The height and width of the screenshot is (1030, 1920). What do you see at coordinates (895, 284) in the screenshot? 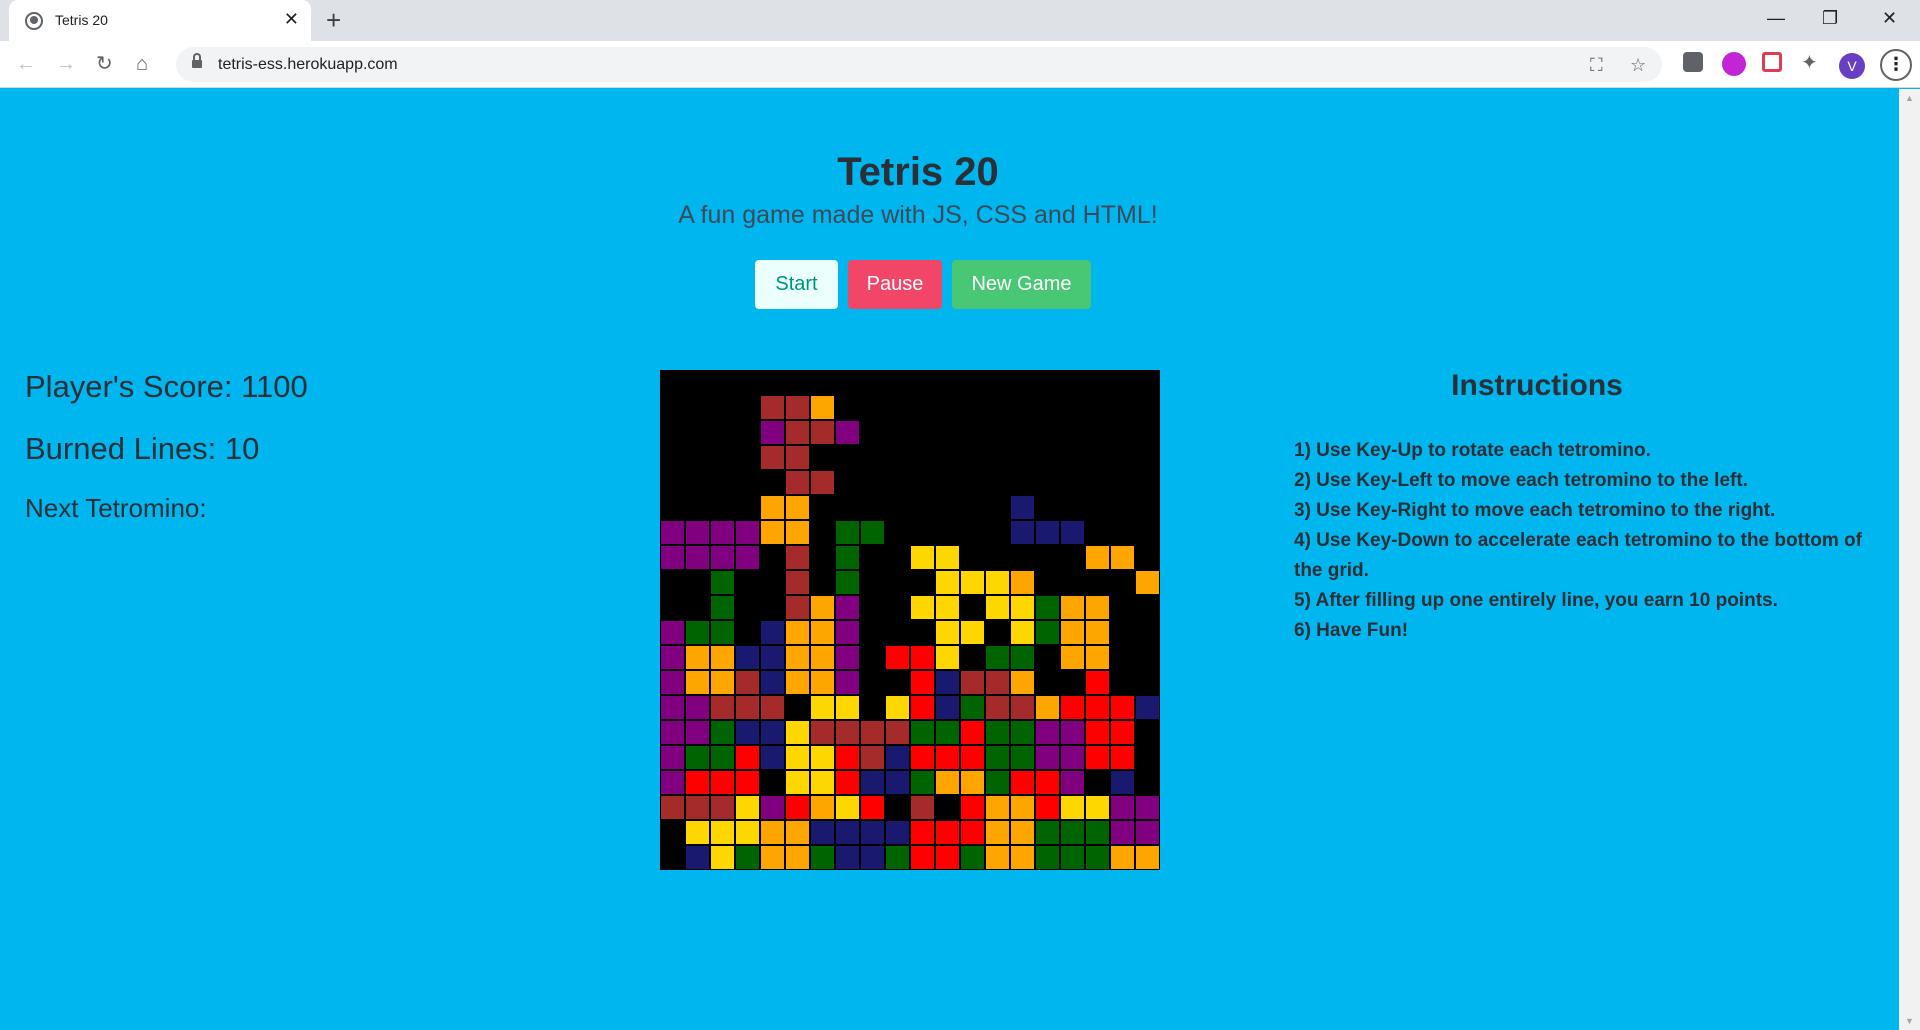
I see `pause-button: Pause` at bounding box center [895, 284].